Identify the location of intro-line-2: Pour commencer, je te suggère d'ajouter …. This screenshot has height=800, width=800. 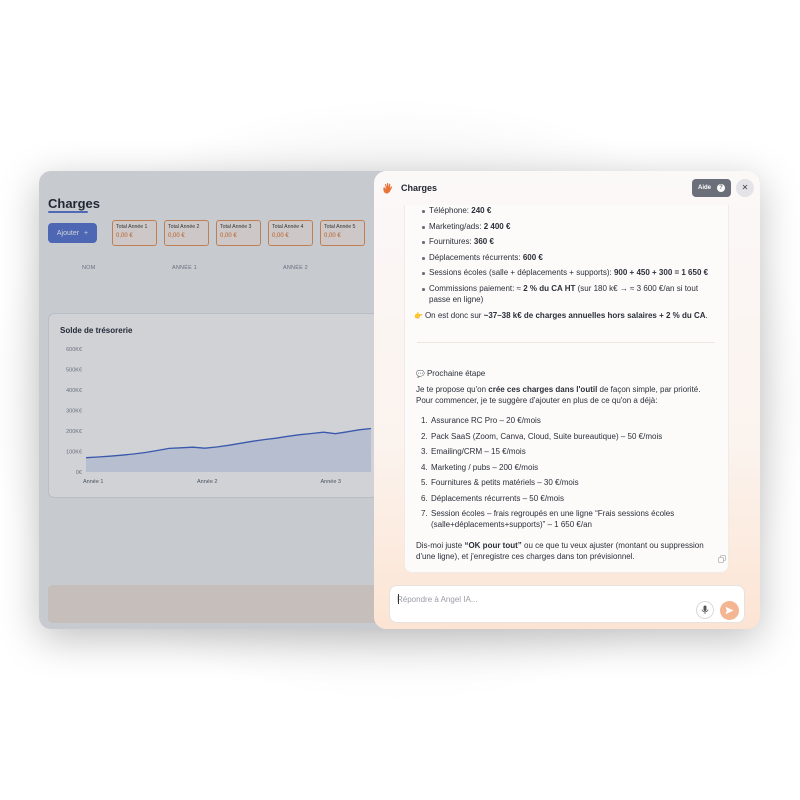
(537, 400).